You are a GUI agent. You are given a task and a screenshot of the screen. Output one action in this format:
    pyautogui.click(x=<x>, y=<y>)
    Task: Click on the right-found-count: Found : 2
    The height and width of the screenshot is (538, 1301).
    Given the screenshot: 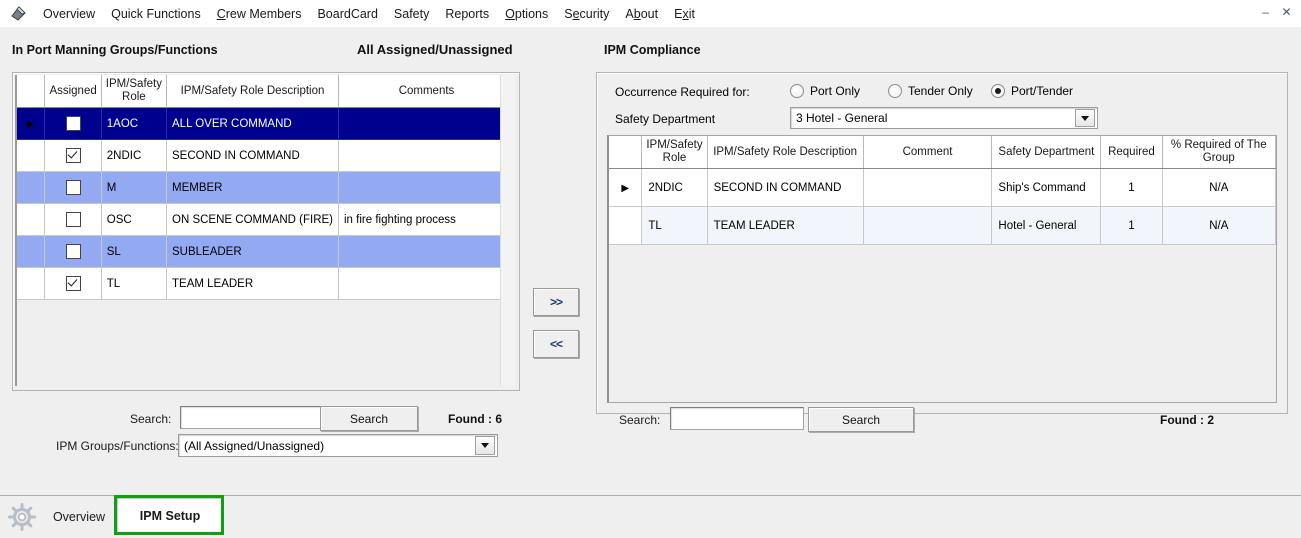 What is the action you would take?
    pyautogui.click(x=1187, y=420)
    